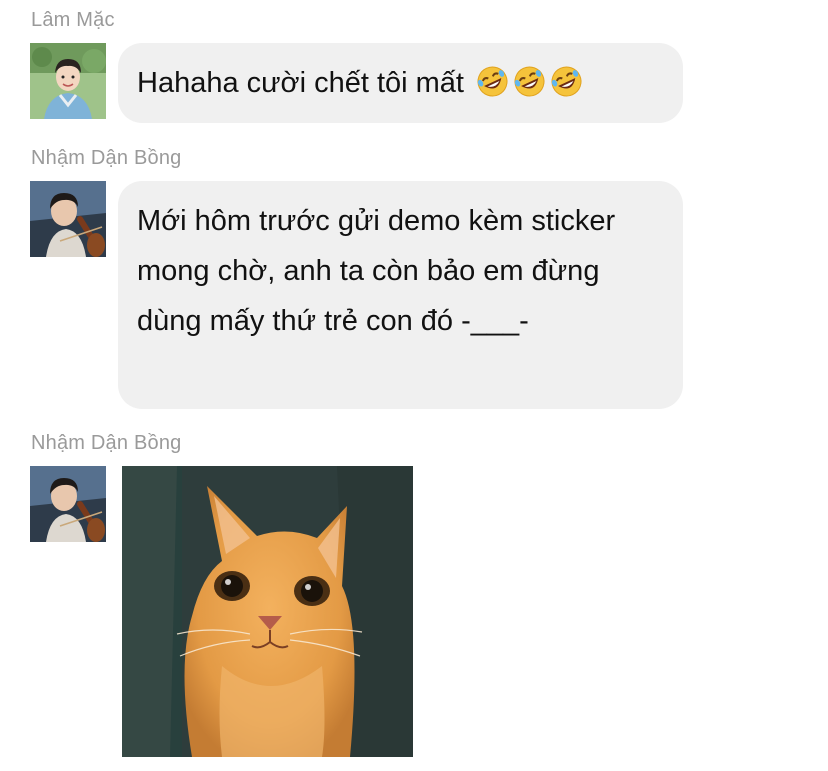  Describe the element at coordinates (300, 83) in the screenshot. I see `message-text: Hahaha cười chết tôi mất` at that location.